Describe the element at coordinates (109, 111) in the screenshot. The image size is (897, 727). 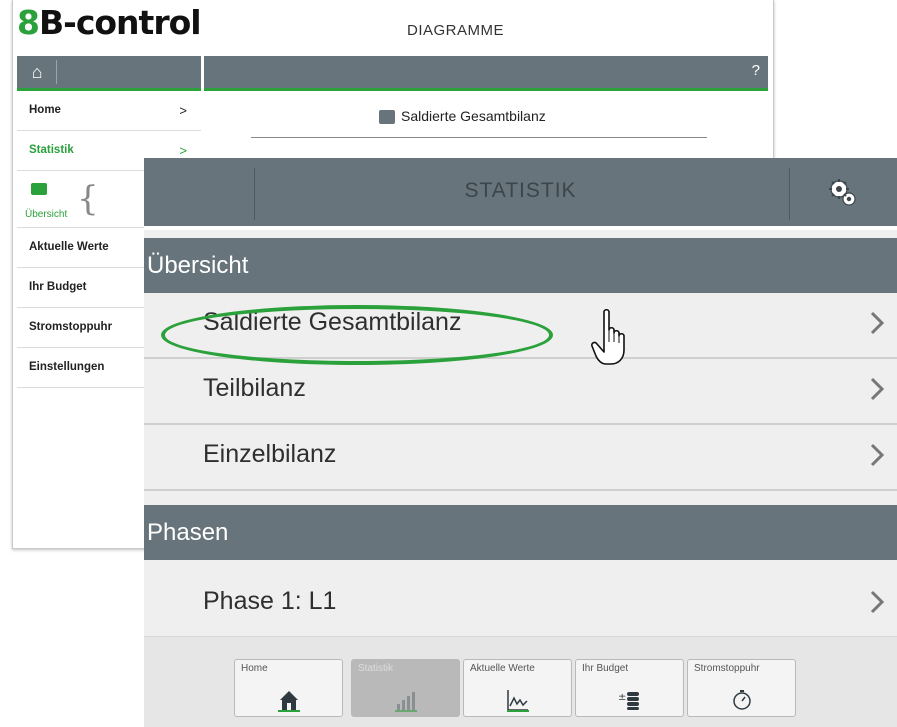
I see `sidebar-item-home: Home >` at that location.